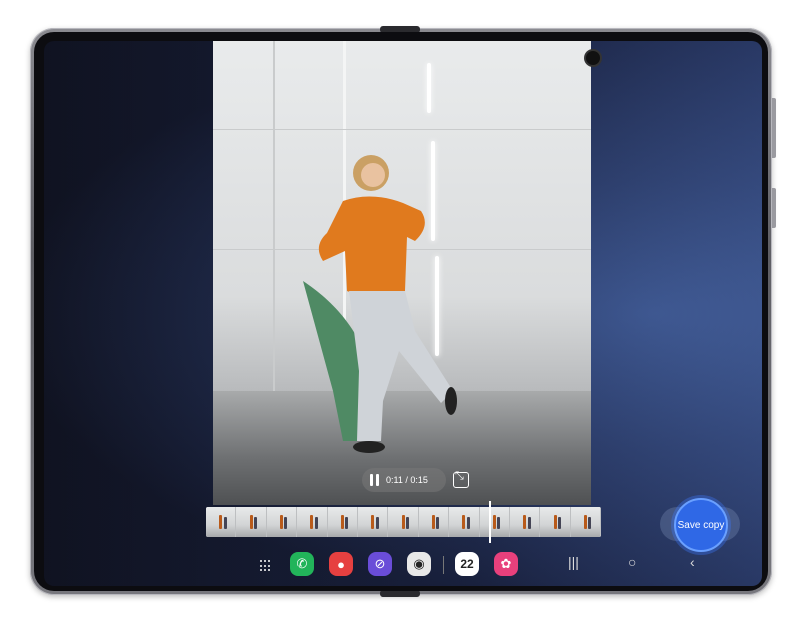  What do you see at coordinates (266, 566) in the screenshot?
I see `apps-grid-icon` at bounding box center [266, 566].